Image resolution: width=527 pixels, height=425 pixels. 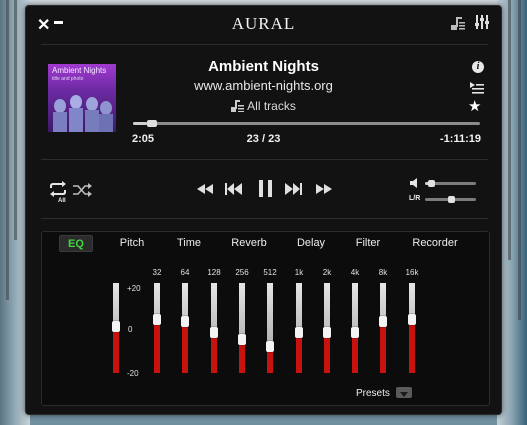 I want to click on eq-band-label: 16k, so click(x=412, y=272).